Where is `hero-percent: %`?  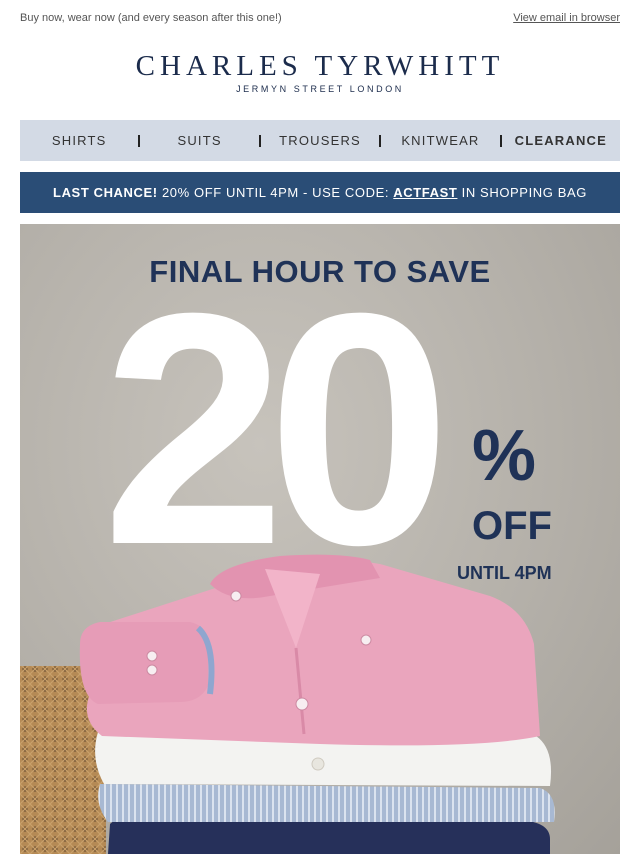 hero-percent: % is located at coordinates (504, 456).